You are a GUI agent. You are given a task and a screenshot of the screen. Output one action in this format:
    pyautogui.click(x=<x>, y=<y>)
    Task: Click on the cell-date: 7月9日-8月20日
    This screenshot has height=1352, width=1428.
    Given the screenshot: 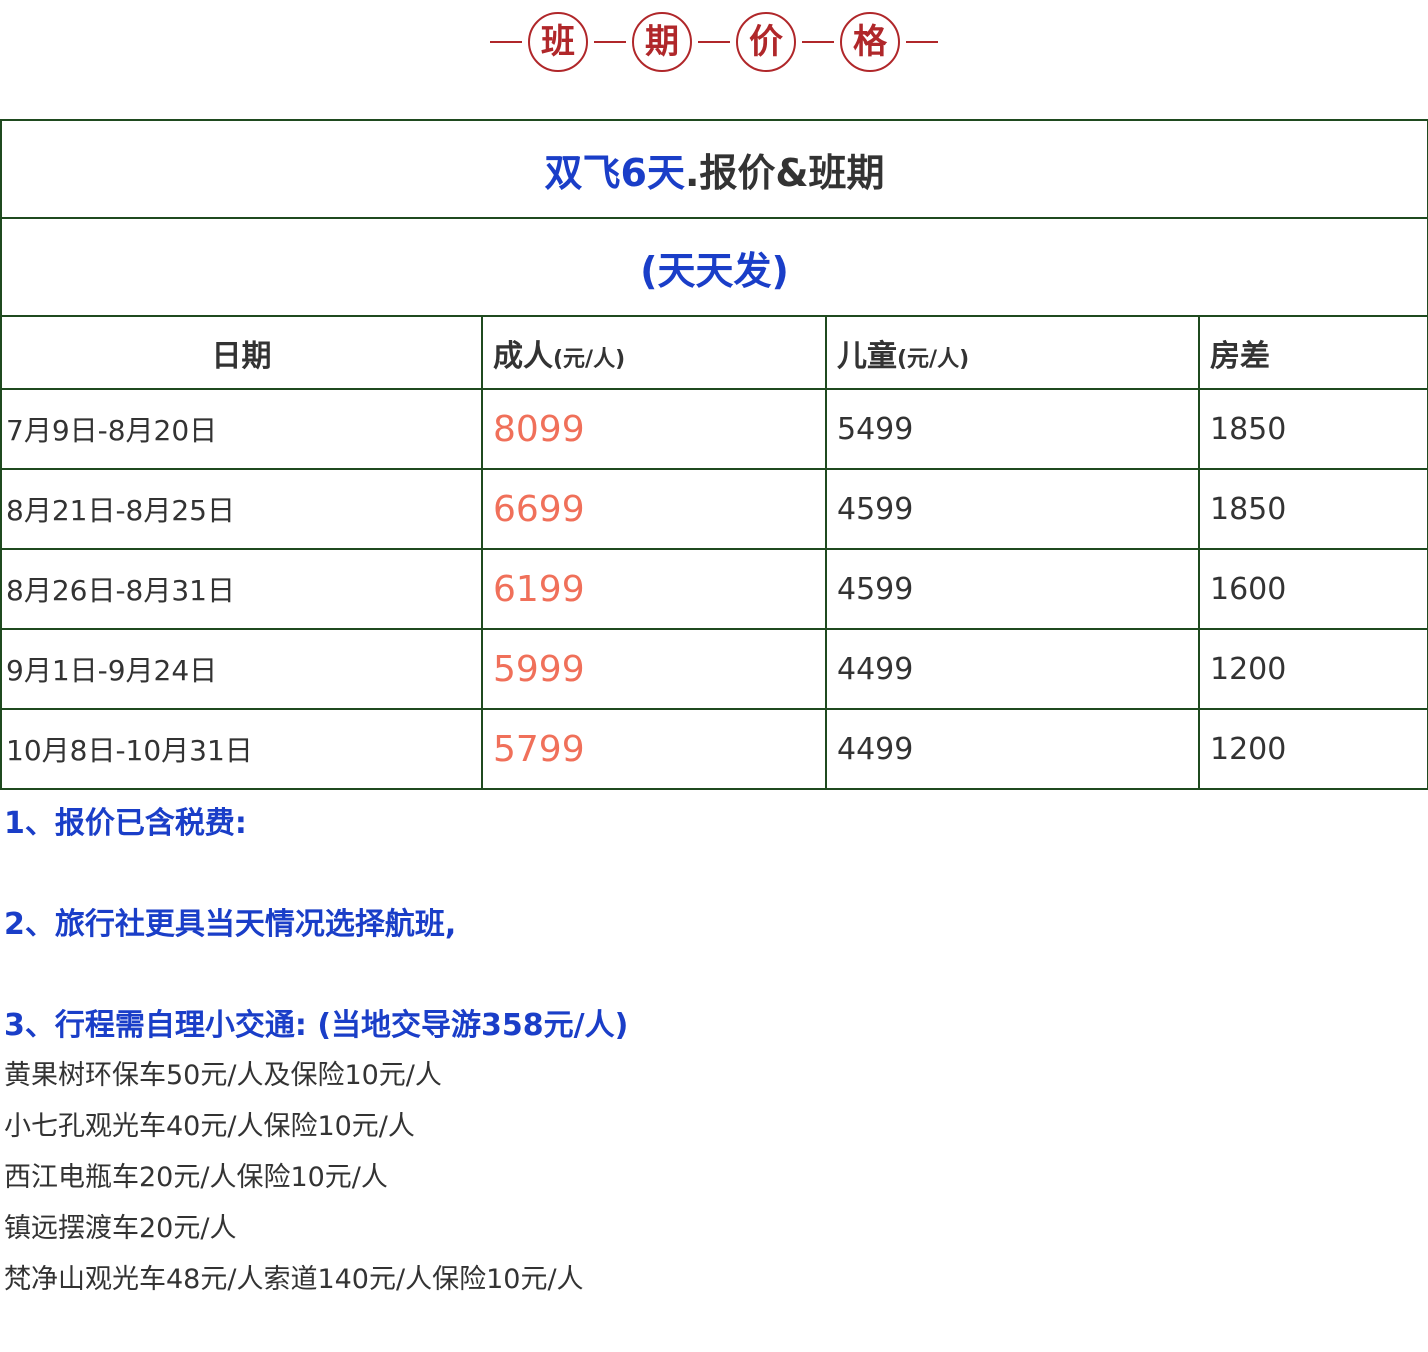 What is the action you would take?
    pyautogui.click(x=241, y=429)
    